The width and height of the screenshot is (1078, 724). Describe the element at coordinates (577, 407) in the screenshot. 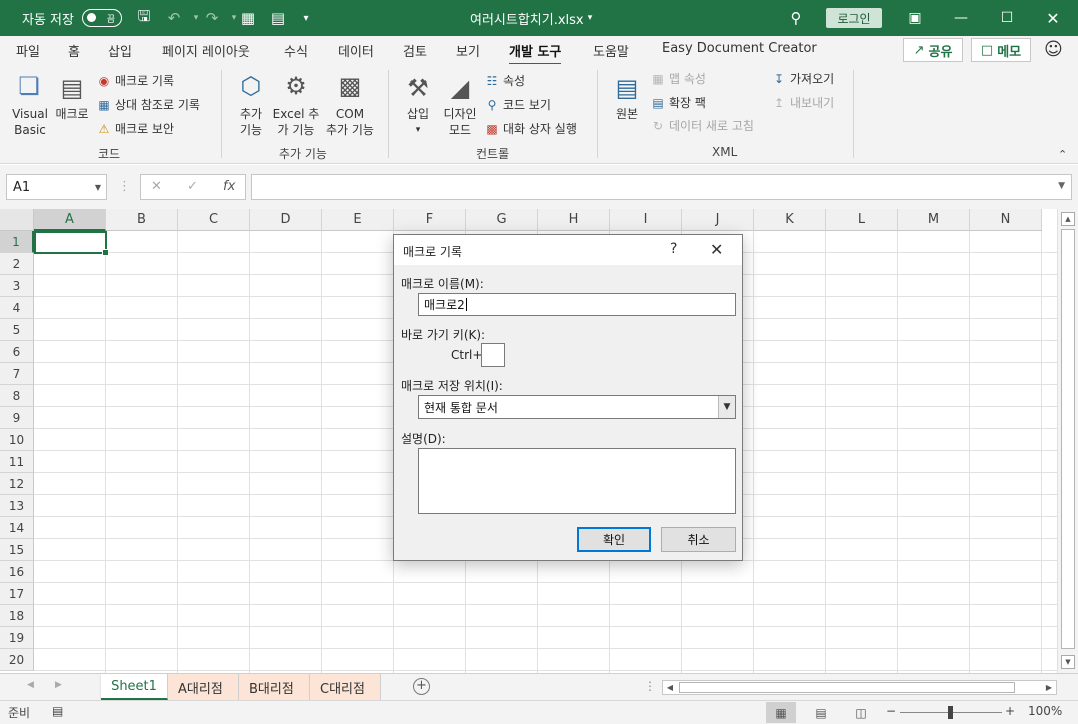

I see `store-macro-select: 현재 통합 문서 ▼` at that location.